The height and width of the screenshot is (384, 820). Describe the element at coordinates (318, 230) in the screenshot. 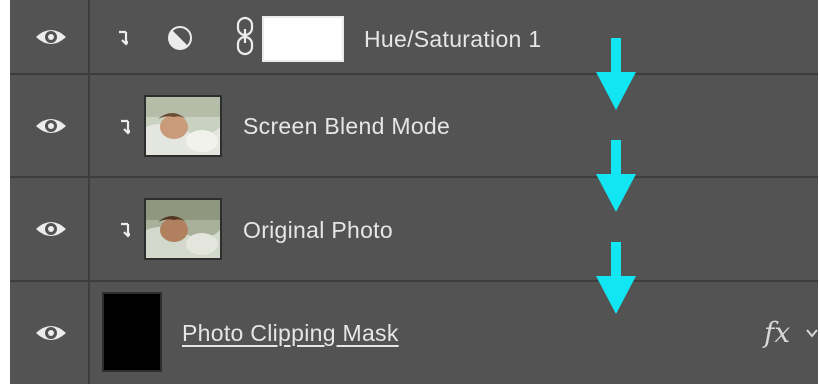

I see `layer-name: Original Photo` at that location.